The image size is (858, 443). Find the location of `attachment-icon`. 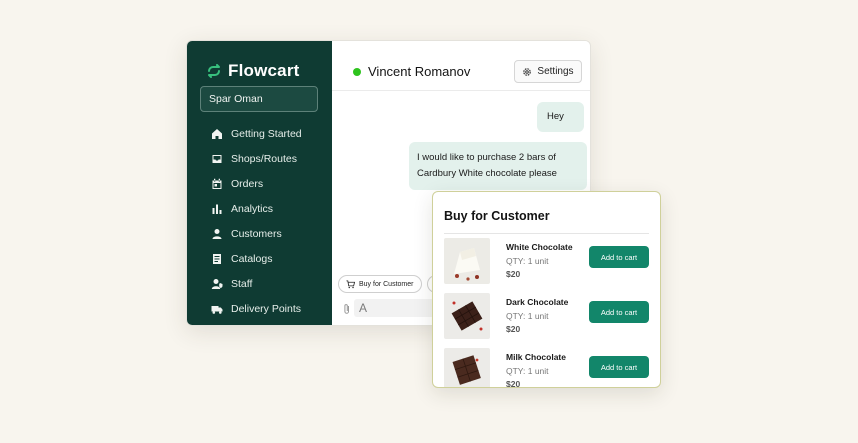

attachment-icon is located at coordinates (347, 309).